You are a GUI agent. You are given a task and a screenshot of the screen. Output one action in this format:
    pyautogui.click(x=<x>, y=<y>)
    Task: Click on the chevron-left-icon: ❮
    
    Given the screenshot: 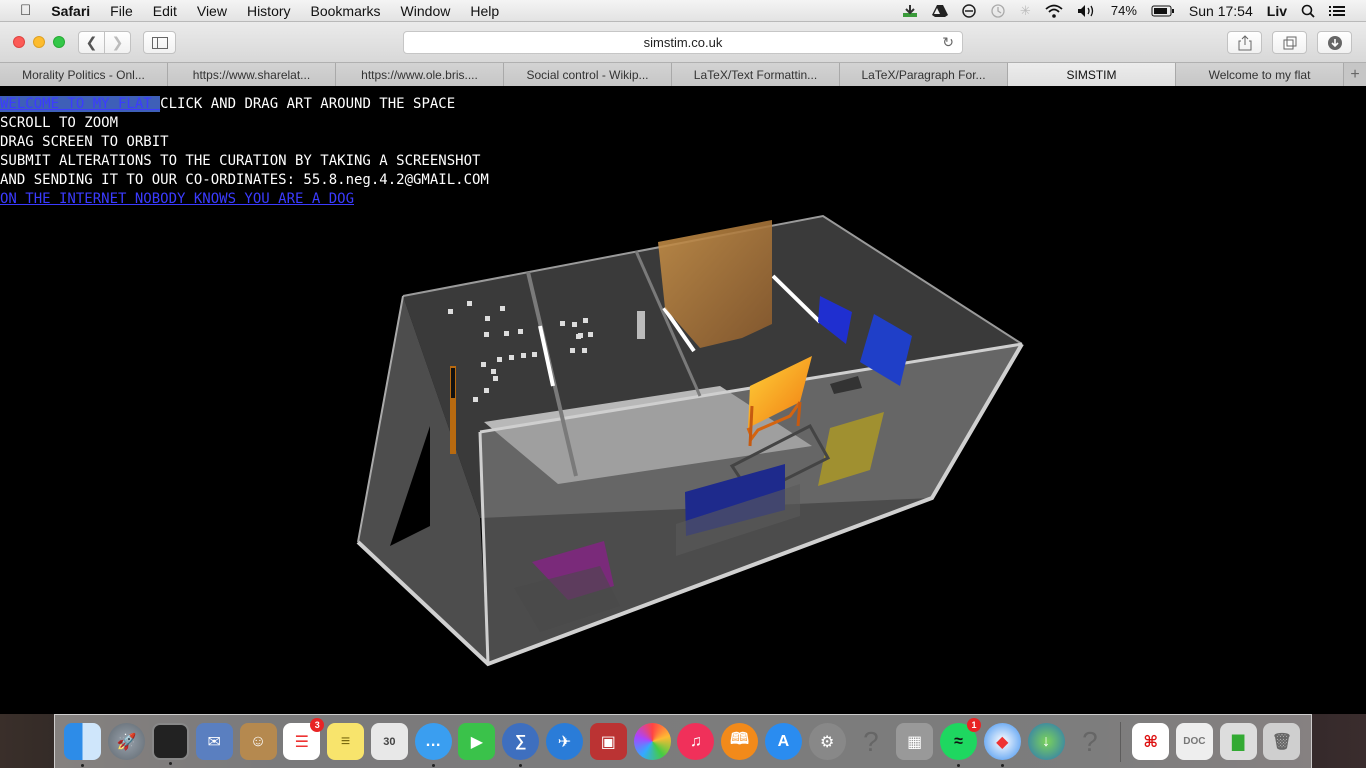 What is the action you would take?
    pyautogui.click(x=91, y=42)
    